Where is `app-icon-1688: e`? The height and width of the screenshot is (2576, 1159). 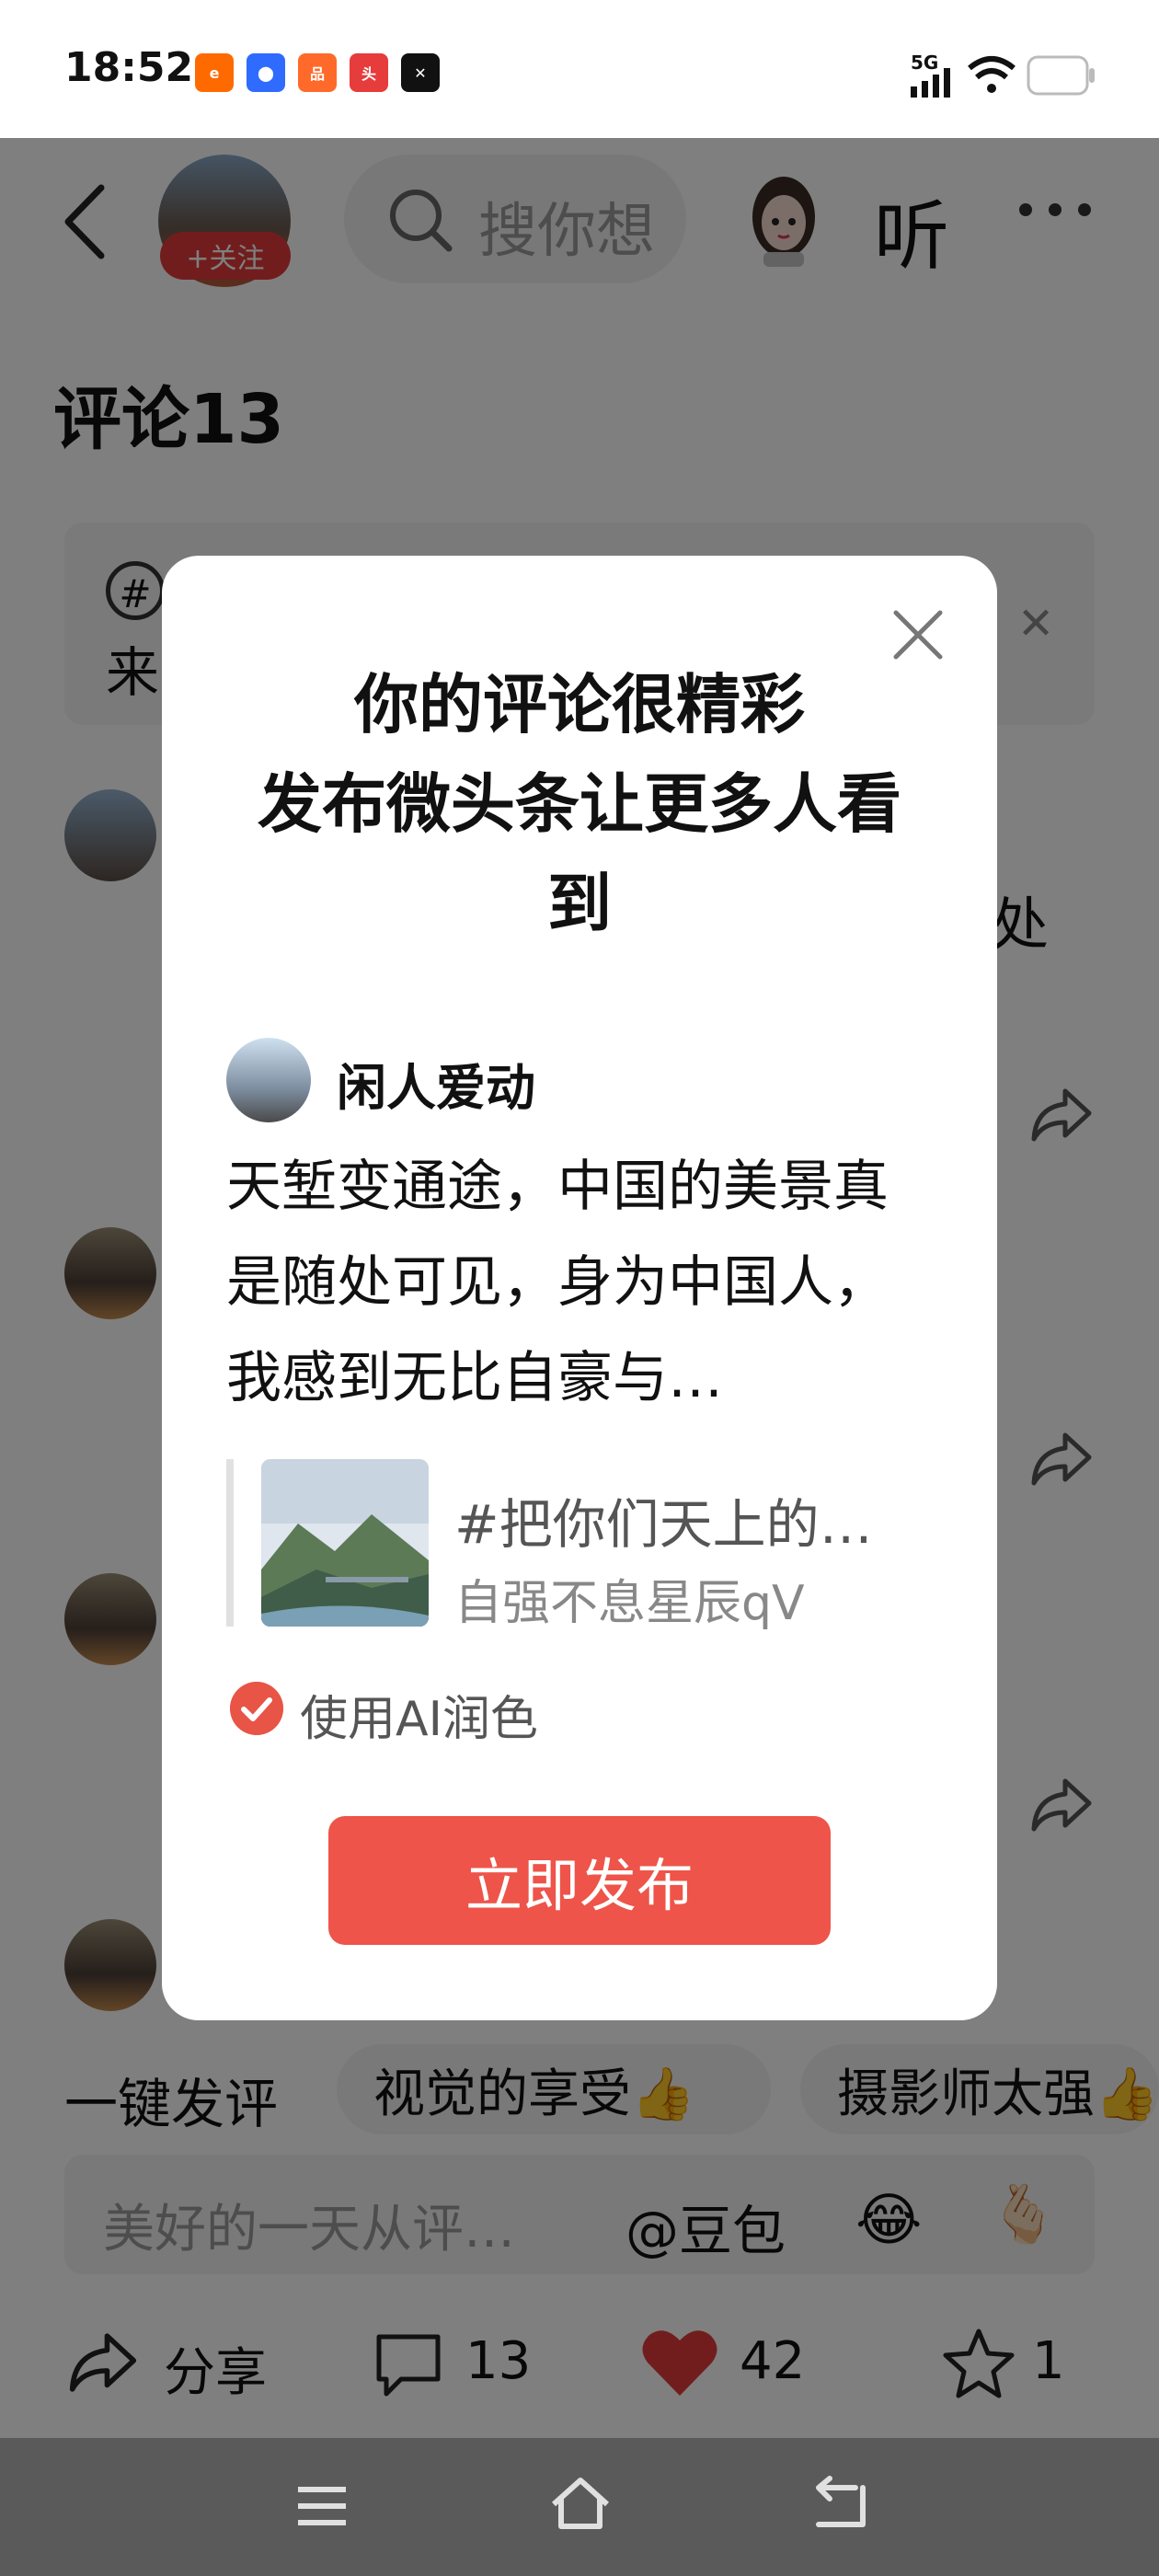
app-icon-1688: e is located at coordinates (214, 72).